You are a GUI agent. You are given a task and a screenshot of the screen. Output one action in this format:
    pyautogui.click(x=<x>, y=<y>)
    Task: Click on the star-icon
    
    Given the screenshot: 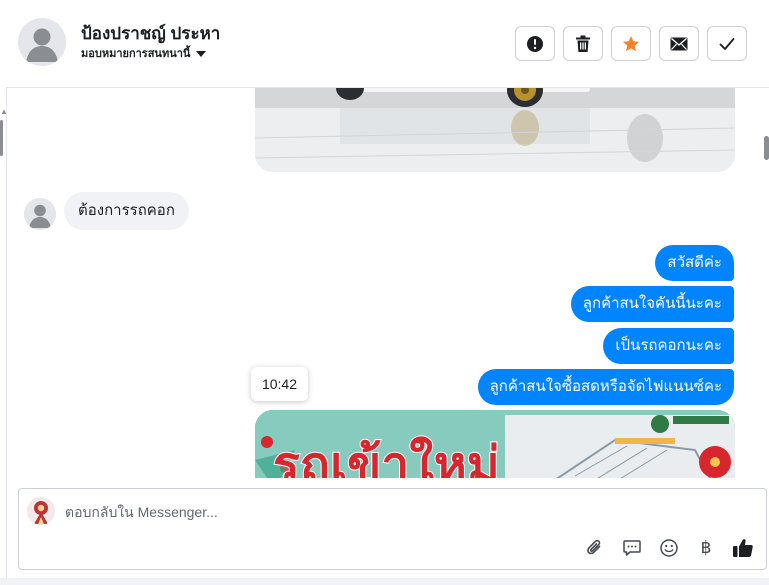 What is the action you would take?
    pyautogui.click(x=631, y=43)
    